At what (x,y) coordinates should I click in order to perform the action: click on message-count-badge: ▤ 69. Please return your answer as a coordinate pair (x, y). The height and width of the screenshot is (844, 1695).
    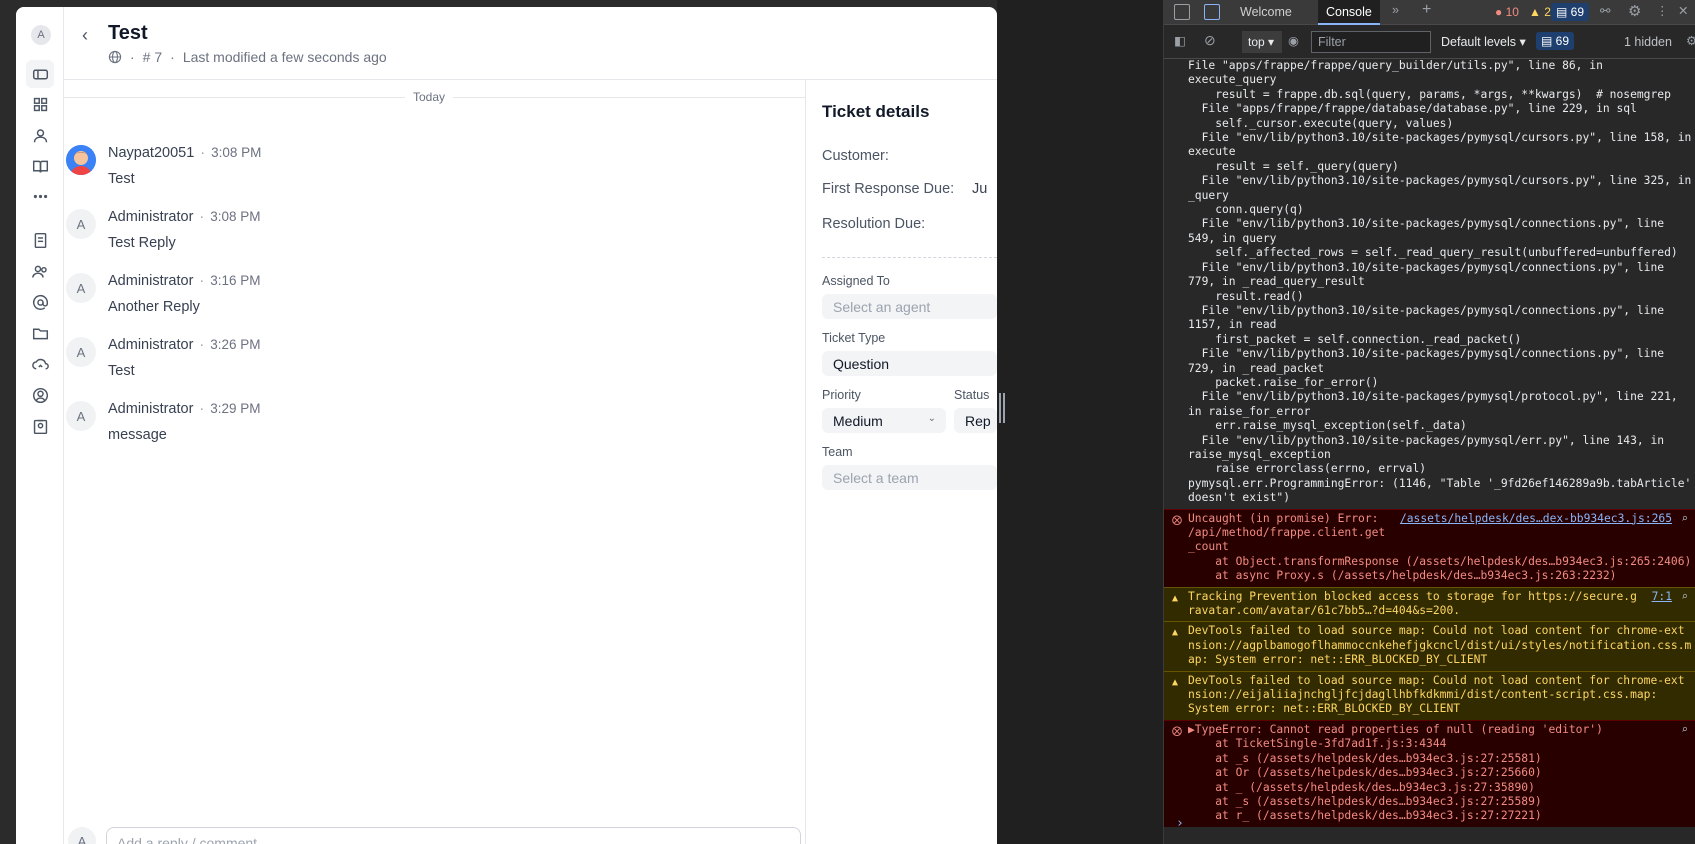
    Looking at the image, I should click on (1570, 12).